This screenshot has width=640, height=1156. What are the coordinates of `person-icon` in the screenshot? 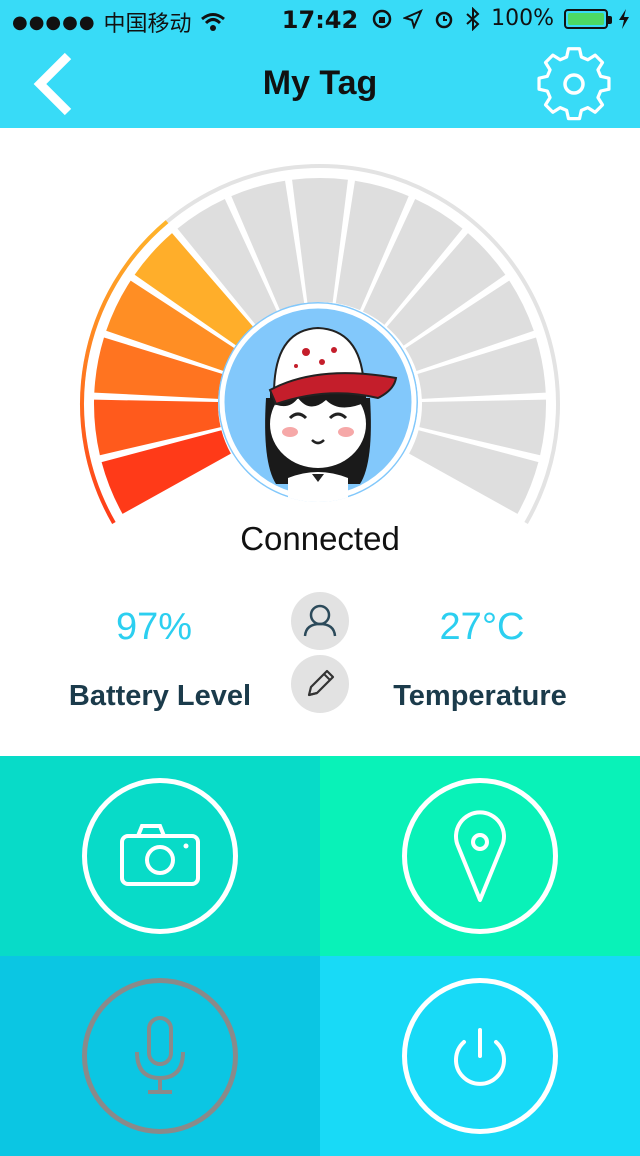 It's located at (320, 620).